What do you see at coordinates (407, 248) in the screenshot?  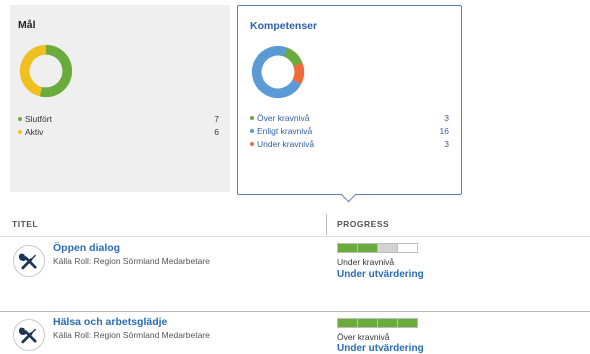 I see `progress-segment-empty` at bounding box center [407, 248].